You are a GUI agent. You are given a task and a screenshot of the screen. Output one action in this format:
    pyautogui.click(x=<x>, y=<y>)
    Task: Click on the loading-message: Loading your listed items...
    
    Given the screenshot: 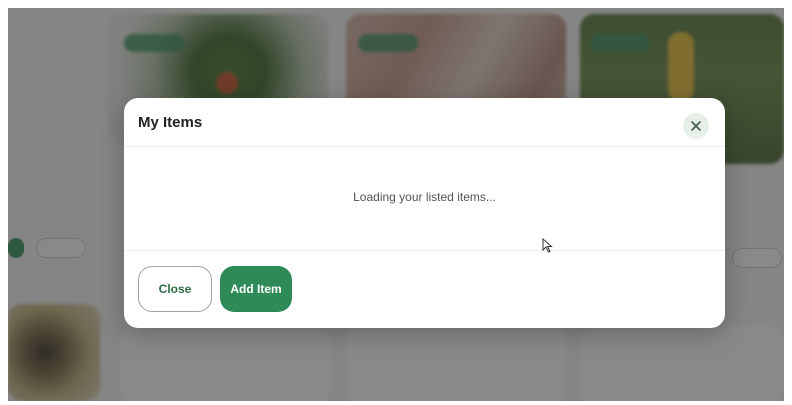 What is the action you would take?
    pyautogui.click(x=424, y=197)
    